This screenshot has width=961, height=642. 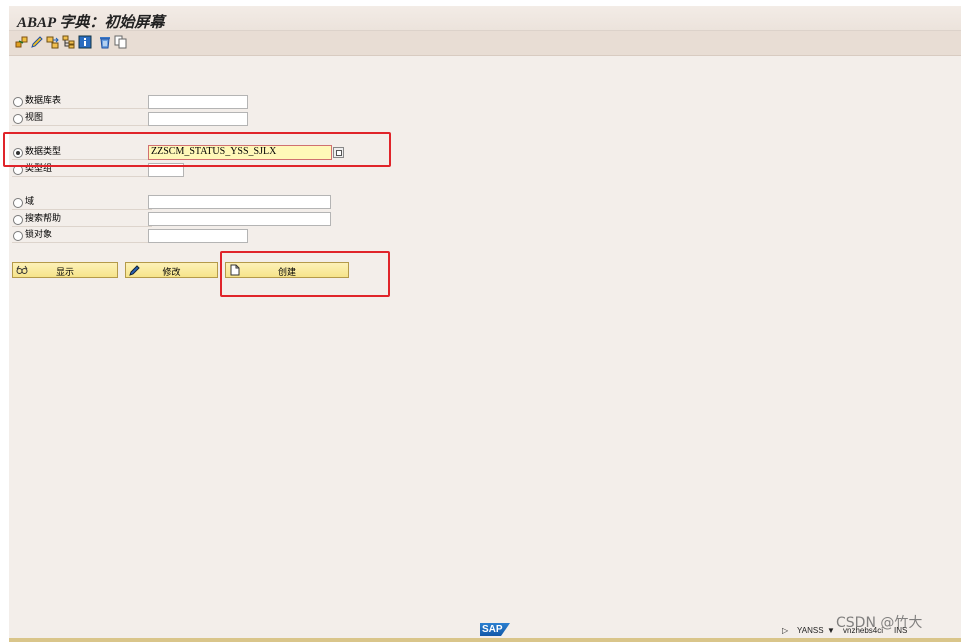 I want to click on change-button: 修改, so click(x=171, y=270).